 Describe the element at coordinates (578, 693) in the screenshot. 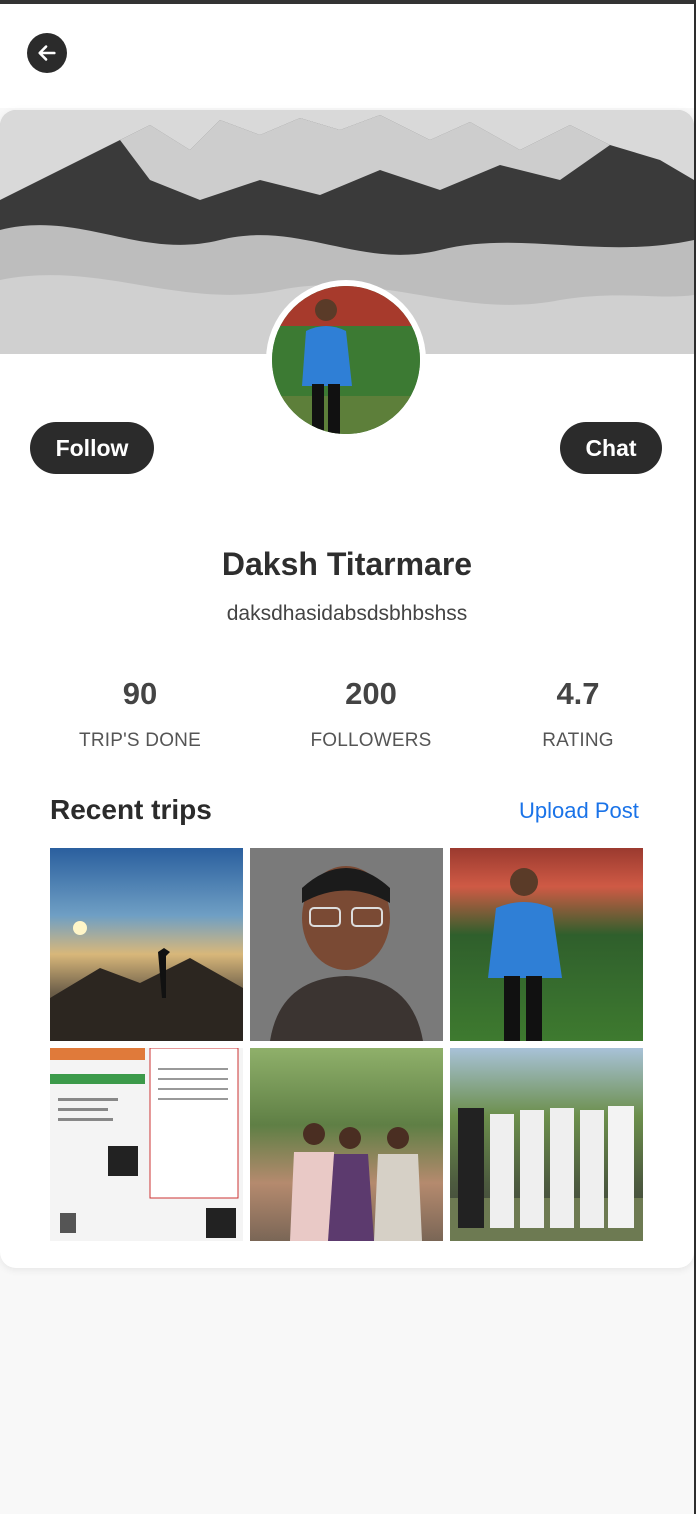

I see `stat-value: 4.7` at that location.